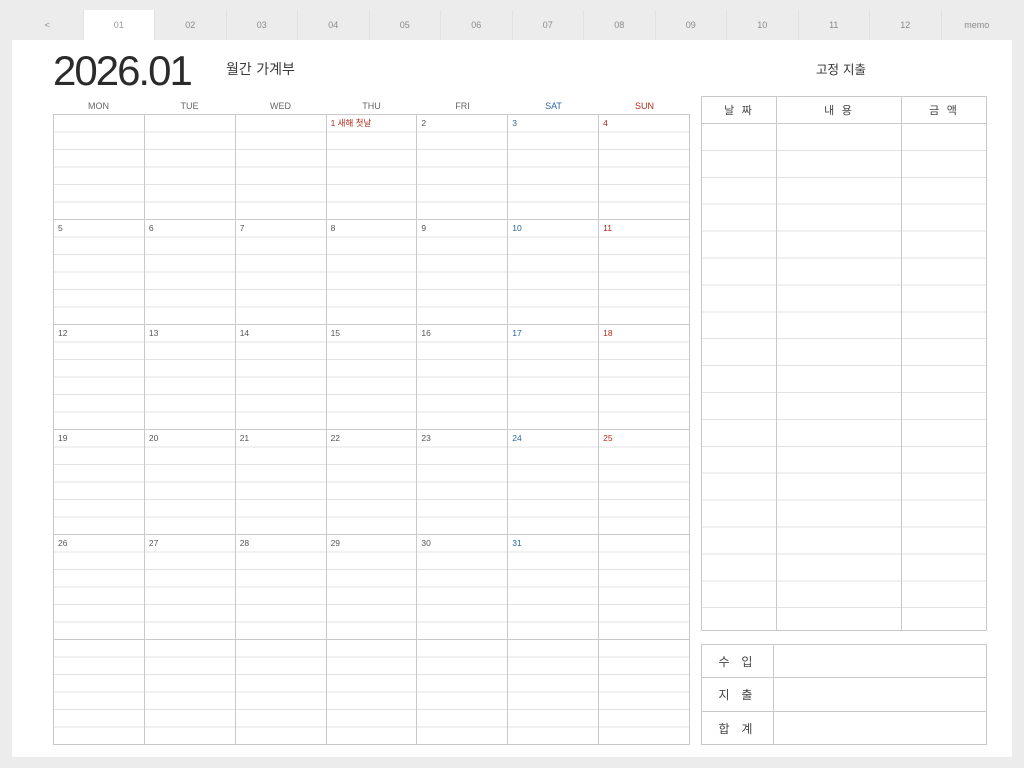  Describe the element at coordinates (839, 377) in the screenshot. I see `content-input-column` at that location.